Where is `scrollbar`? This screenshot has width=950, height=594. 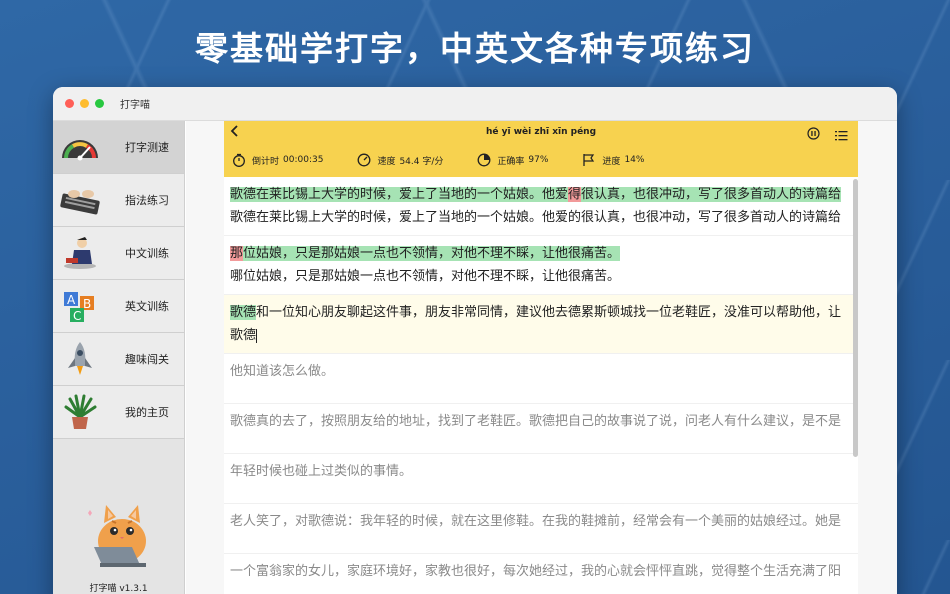
scrollbar is located at coordinates (855, 385).